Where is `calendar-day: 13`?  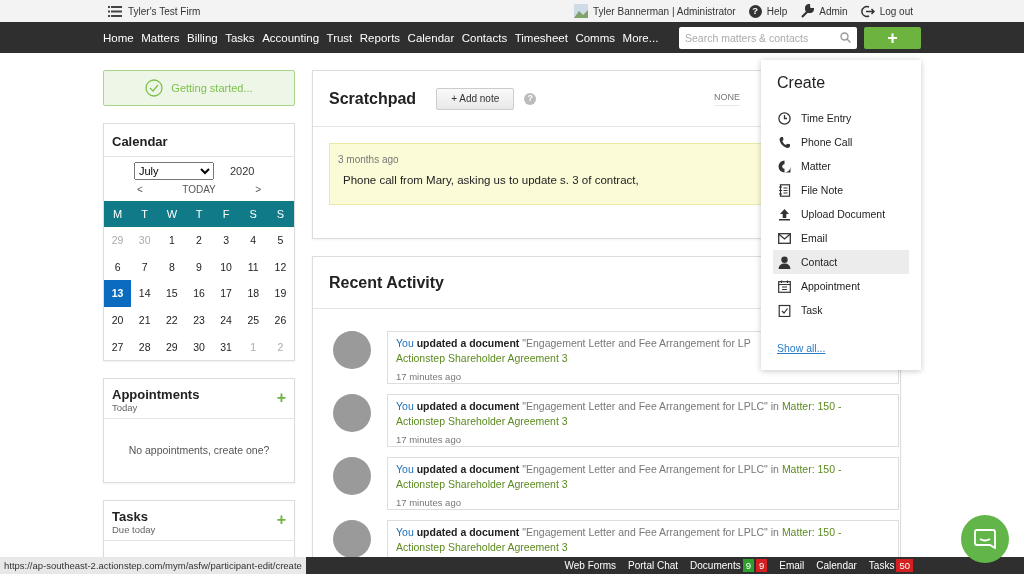
calendar-day: 13 is located at coordinates (118, 293).